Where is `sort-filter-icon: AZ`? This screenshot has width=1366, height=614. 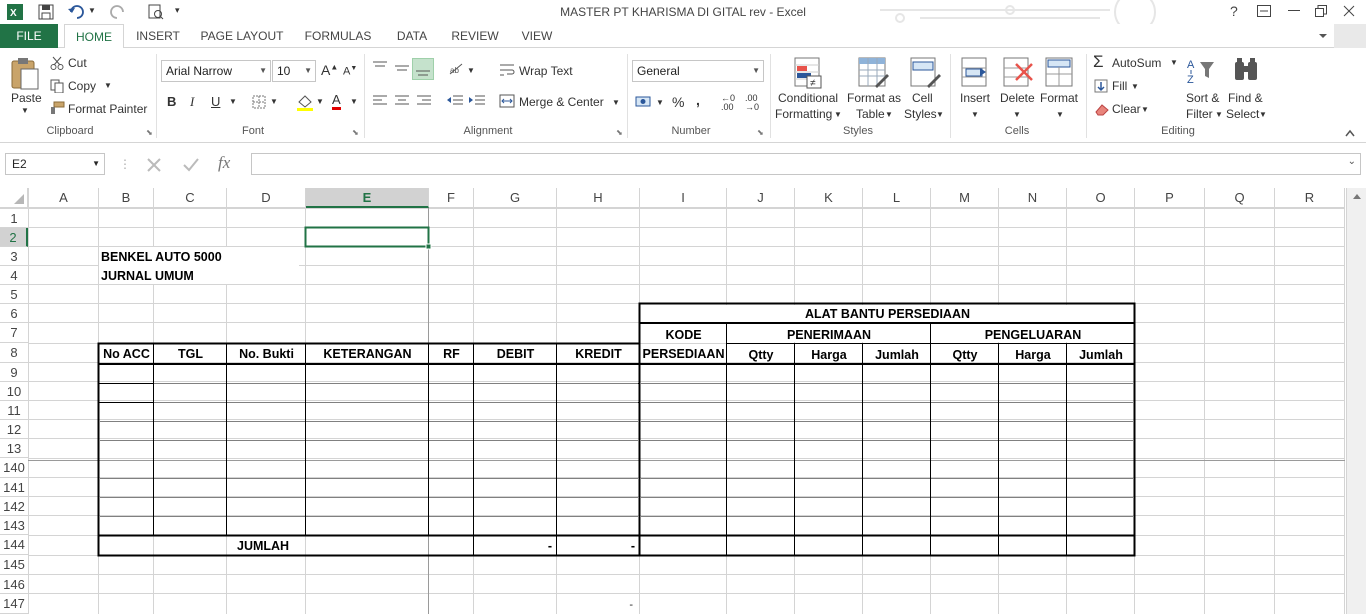
sort-filter-icon: AZ is located at coordinates (1201, 73).